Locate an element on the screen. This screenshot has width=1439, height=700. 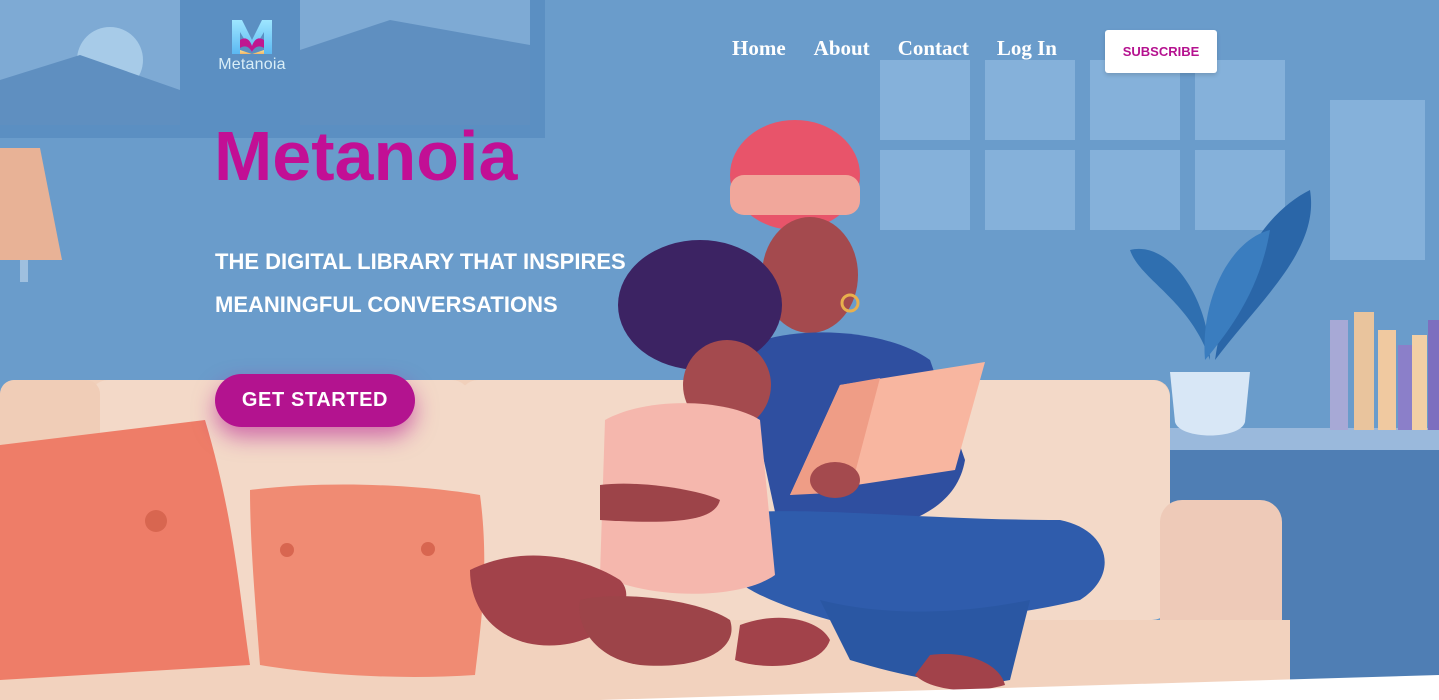
nav-link-about: About is located at coordinates (842, 48).